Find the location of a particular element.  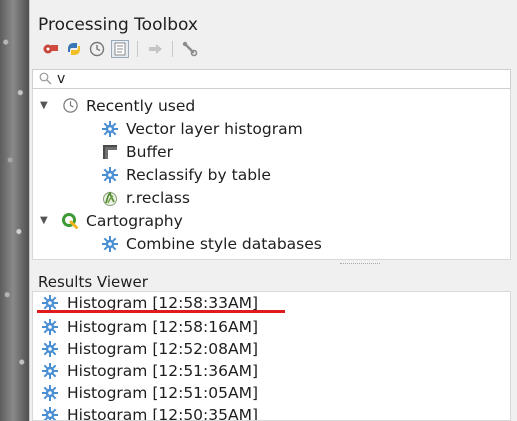

tree-group-recently-used: ▼ Recently used is located at coordinates (117, 105).